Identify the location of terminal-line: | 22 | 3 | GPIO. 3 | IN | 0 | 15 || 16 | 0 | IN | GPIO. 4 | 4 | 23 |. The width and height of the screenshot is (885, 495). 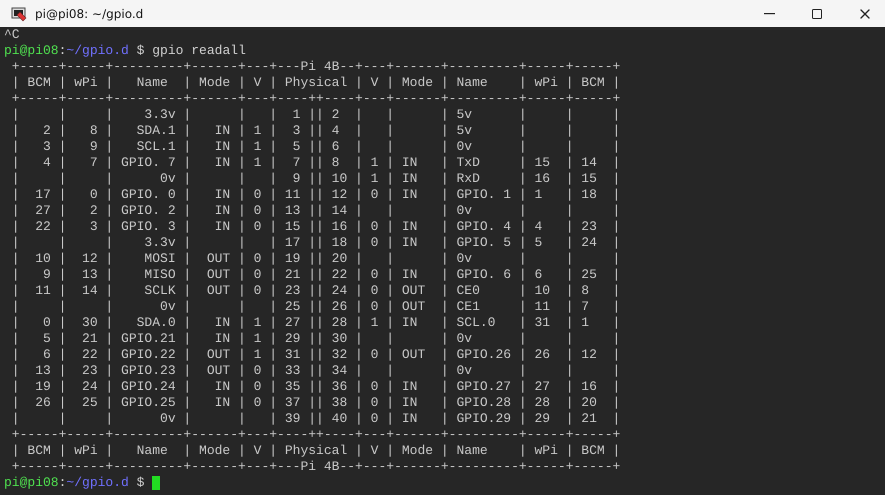
(315, 227).